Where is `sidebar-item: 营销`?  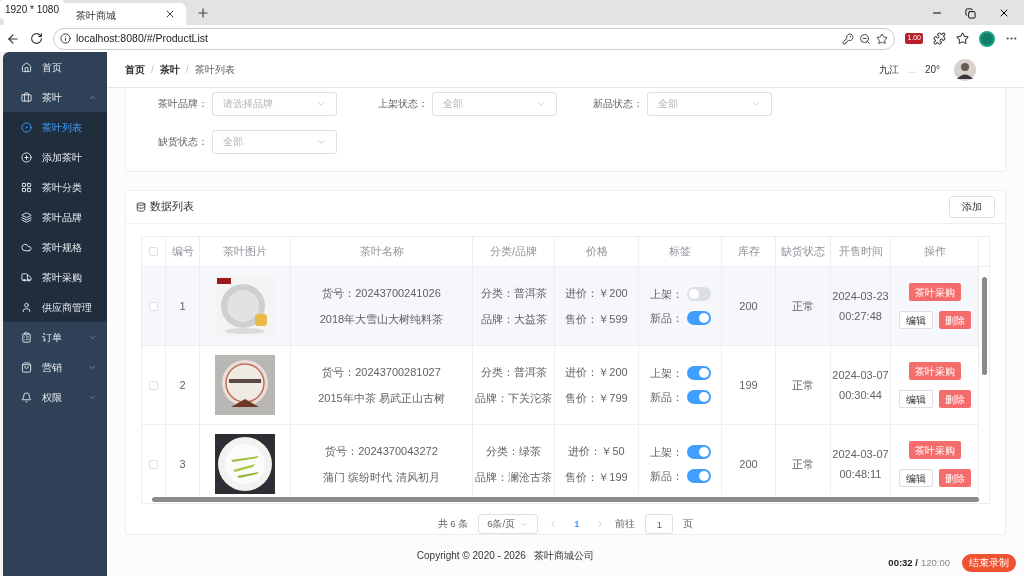 sidebar-item: 营销 is located at coordinates (55, 367).